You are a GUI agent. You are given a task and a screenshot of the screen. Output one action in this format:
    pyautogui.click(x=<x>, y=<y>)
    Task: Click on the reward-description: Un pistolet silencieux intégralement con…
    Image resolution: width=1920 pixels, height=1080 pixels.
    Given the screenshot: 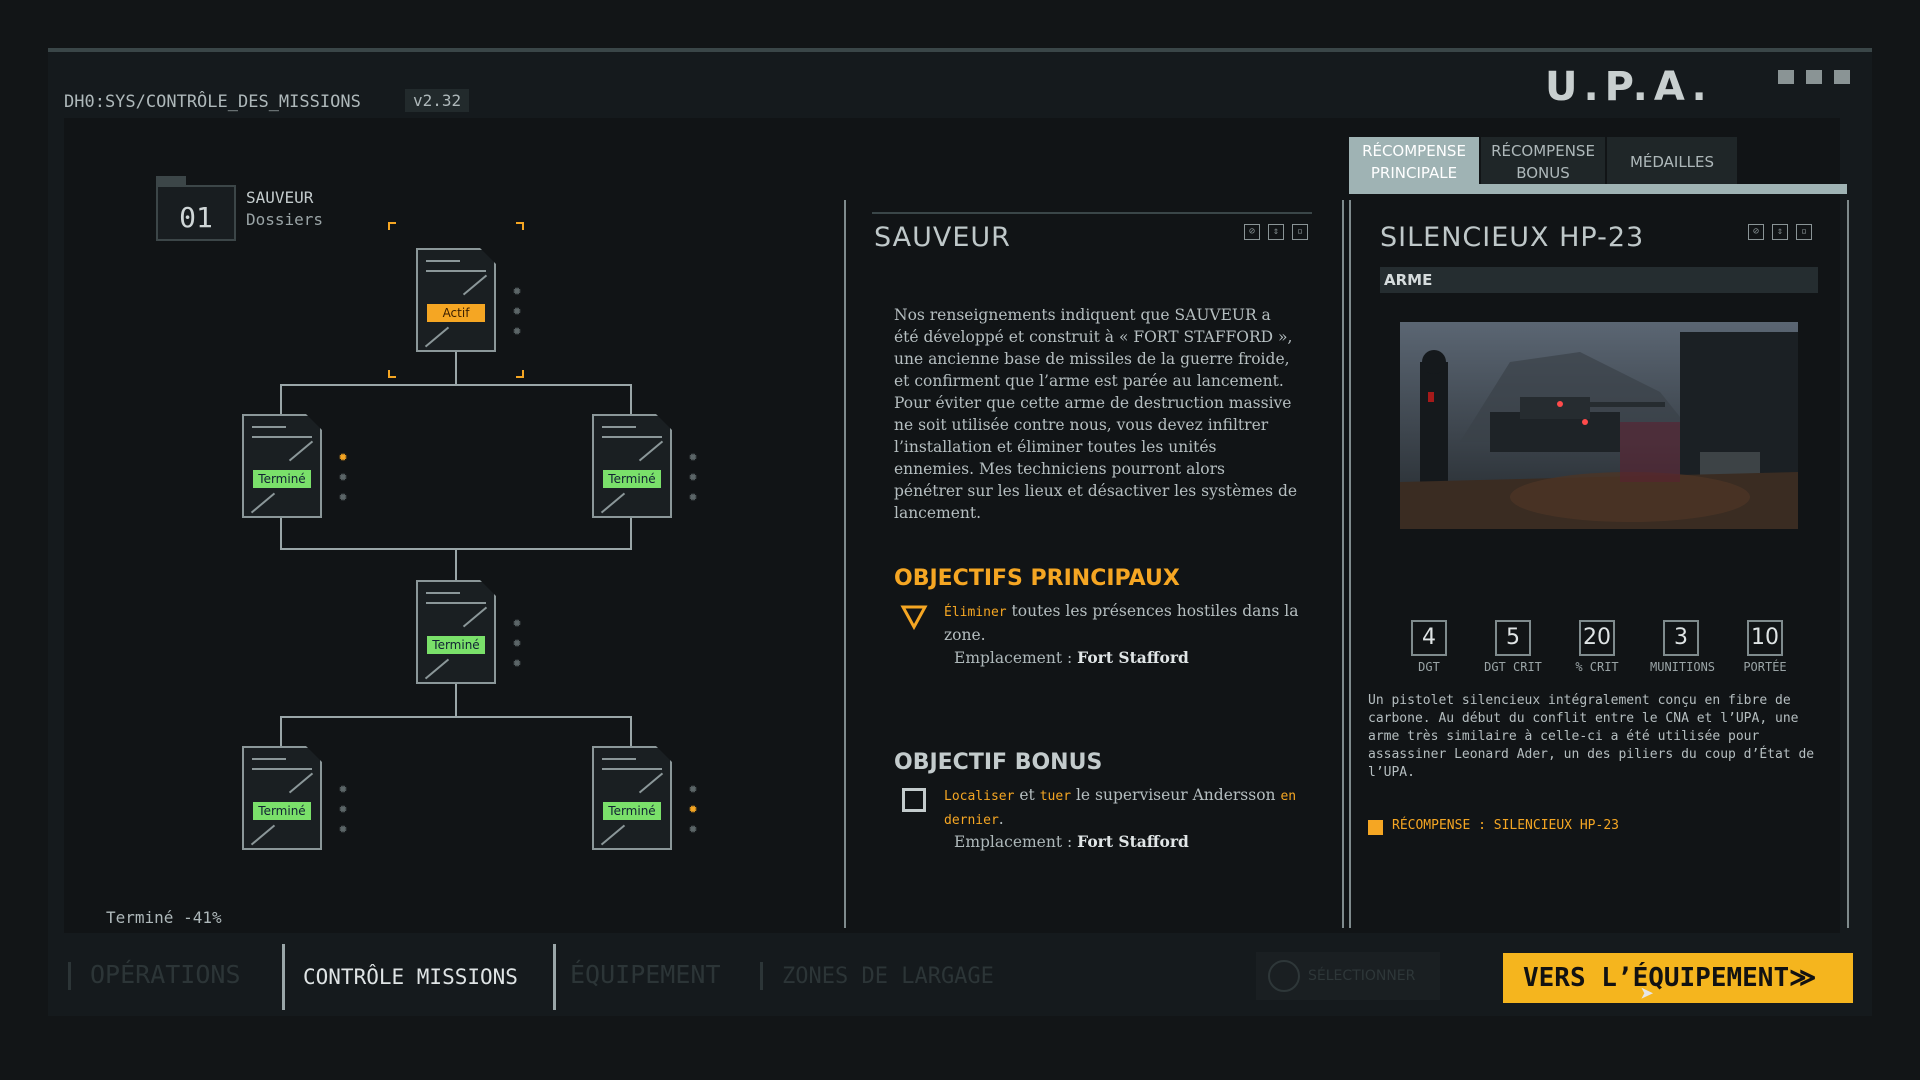 What is the action you would take?
    pyautogui.click(x=1591, y=736)
    